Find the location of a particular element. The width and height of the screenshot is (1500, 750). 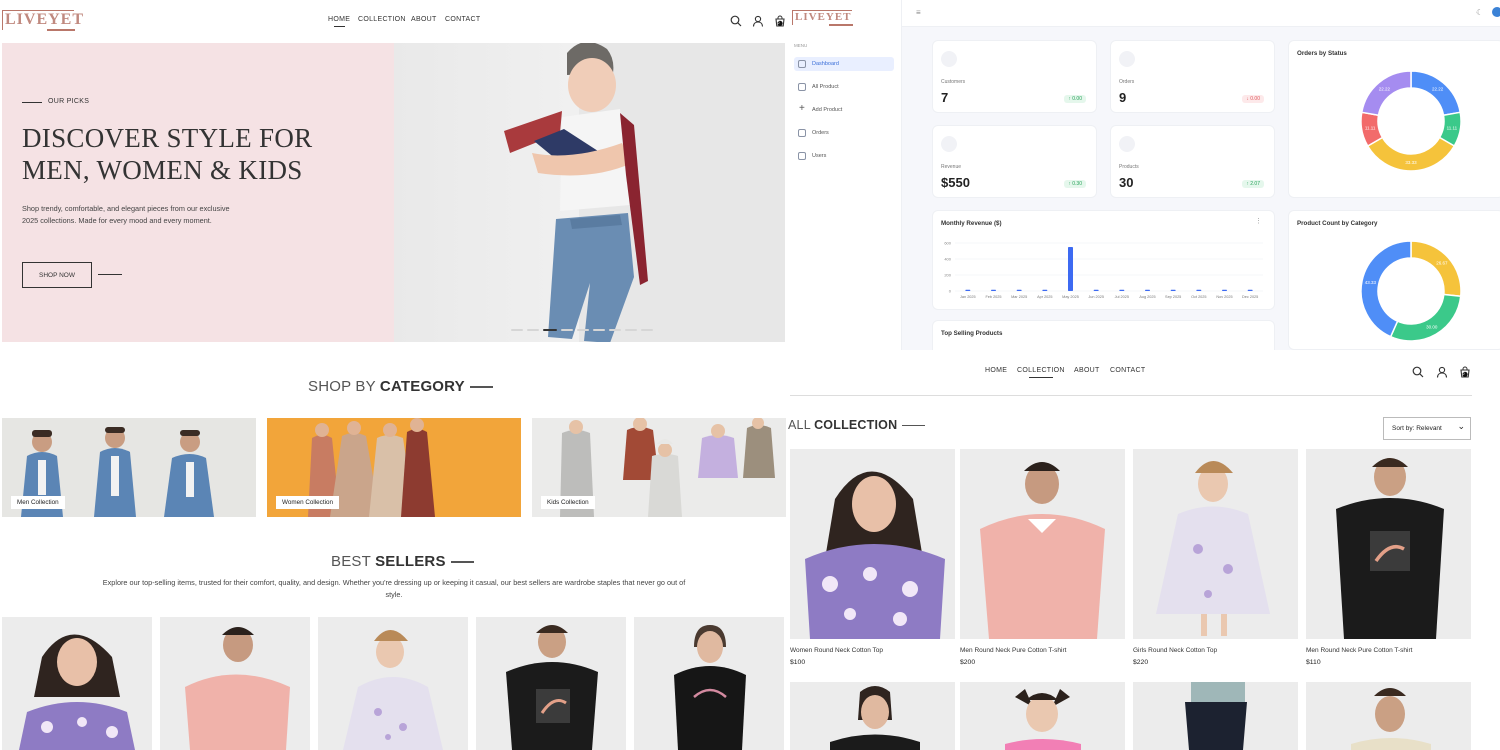

slice-label: 43.33 is located at coordinates (1371, 282).